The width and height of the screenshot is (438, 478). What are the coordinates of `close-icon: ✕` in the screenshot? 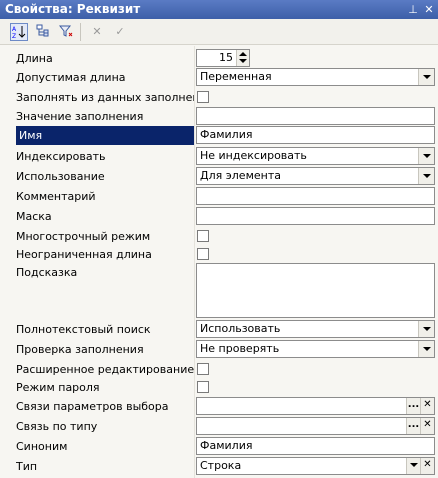 It's located at (429, 9).